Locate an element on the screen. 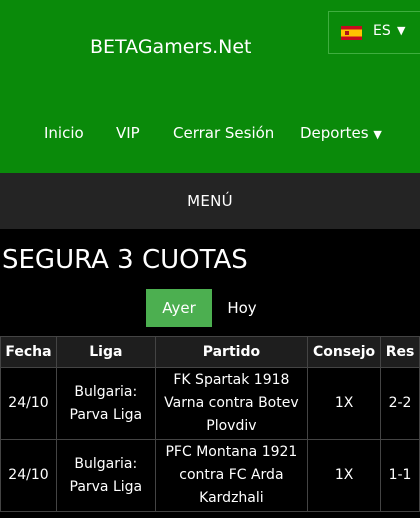 The width and height of the screenshot is (420, 518). language-selector: ES ▼ is located at coordinates (374, 32).